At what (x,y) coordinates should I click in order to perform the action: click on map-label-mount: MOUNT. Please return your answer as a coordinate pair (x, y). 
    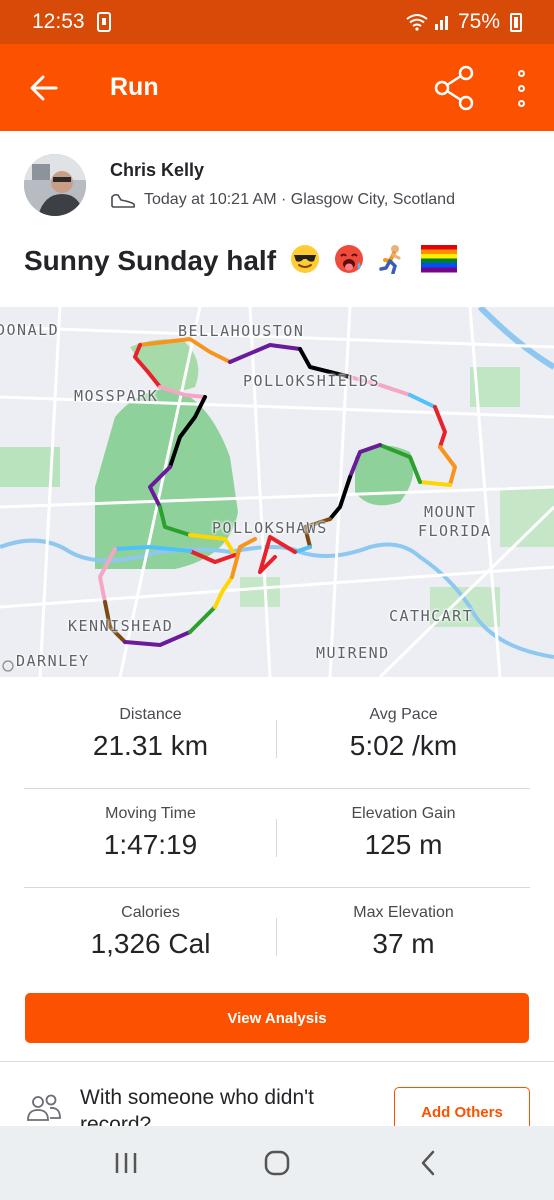
    Looking at the image, I should click on (450, 512).